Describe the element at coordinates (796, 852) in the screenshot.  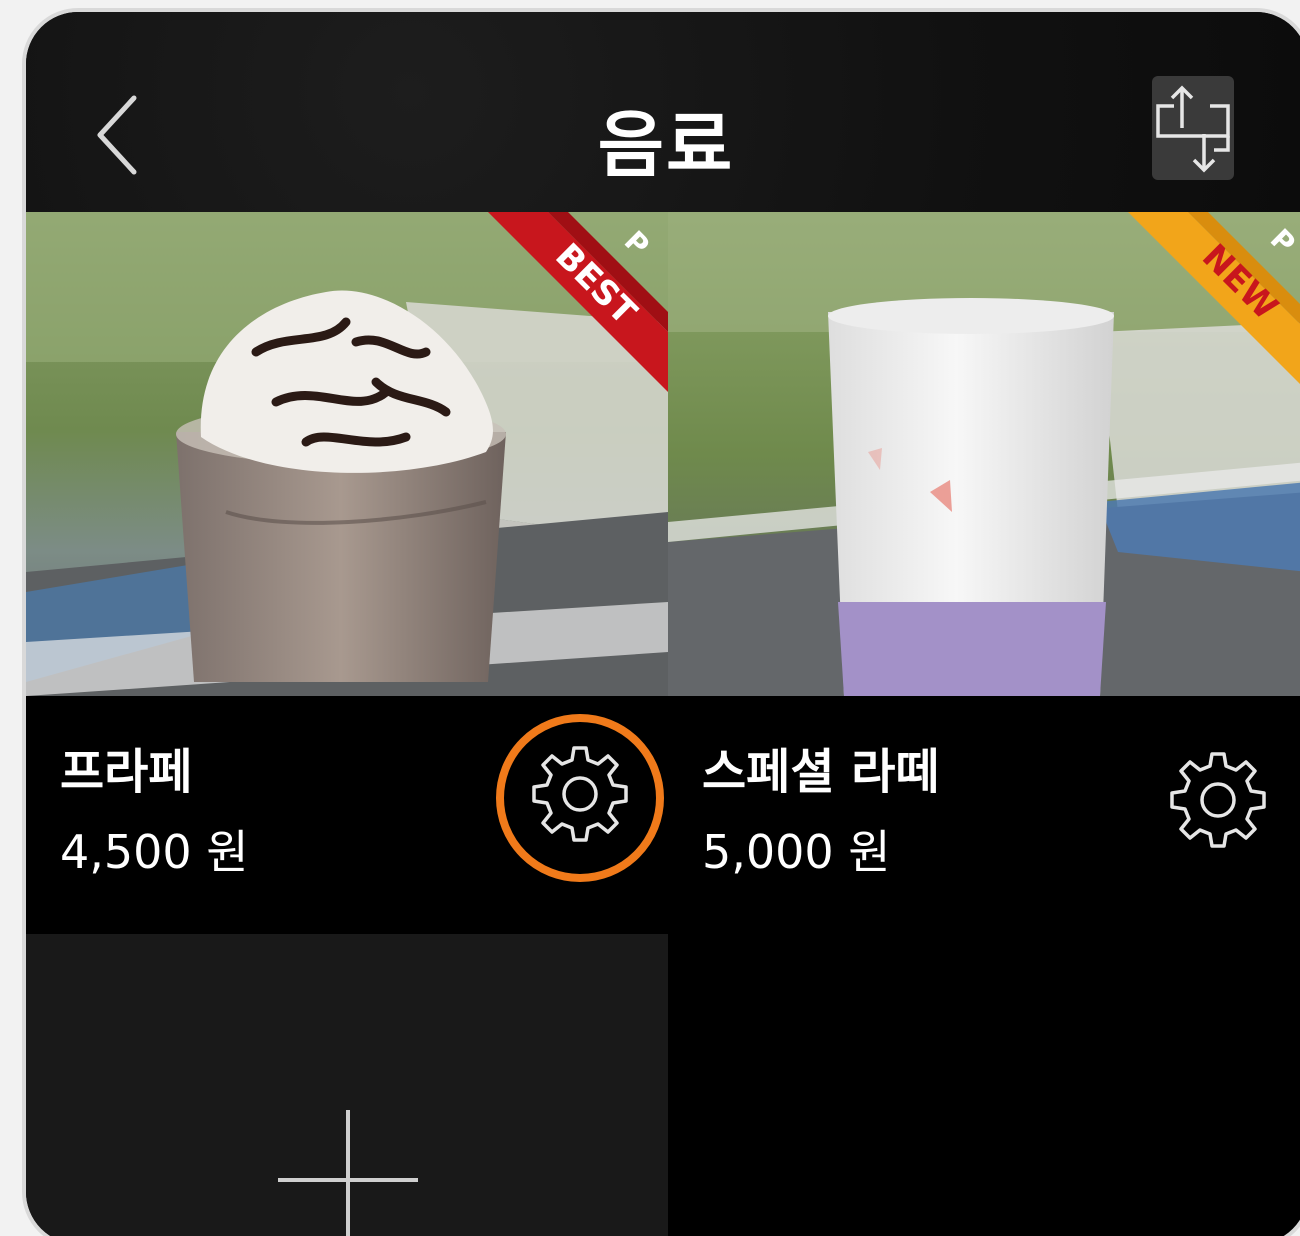
I see `product-price: 5,000 원` at that location.